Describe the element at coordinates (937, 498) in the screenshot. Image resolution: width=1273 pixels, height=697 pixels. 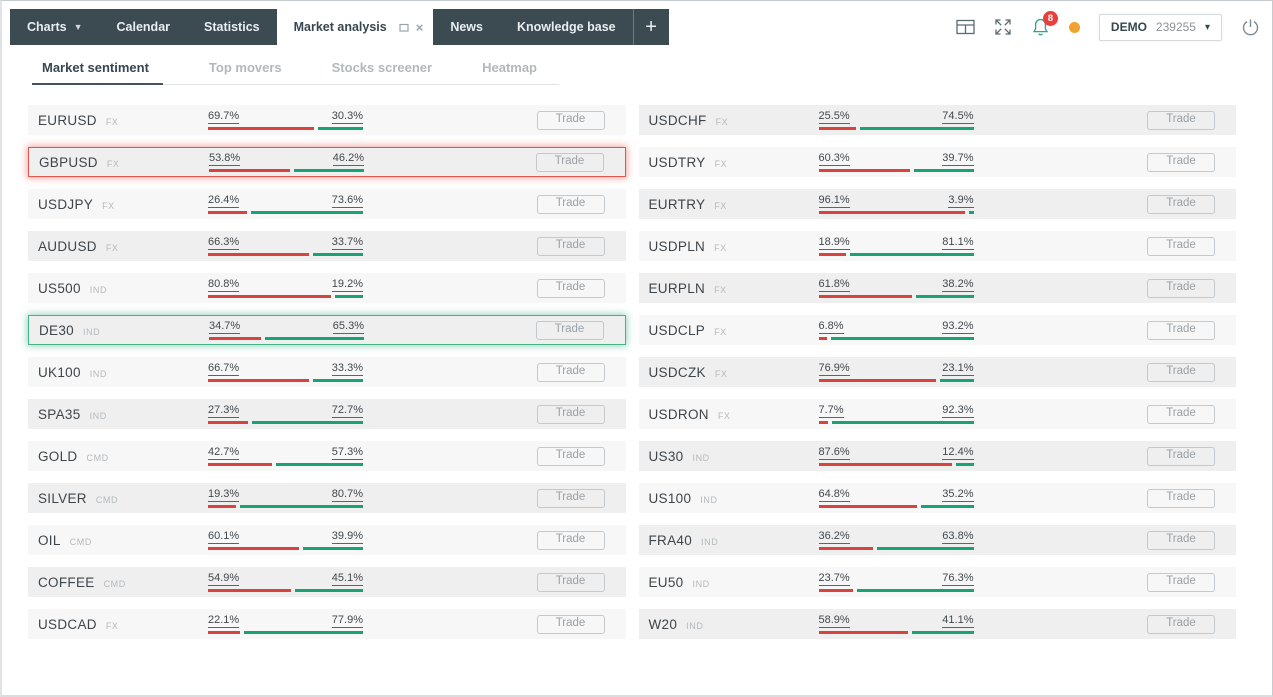
I see `sentiment-row: US100 IND 64.8% 35.2% Trade` at that location.